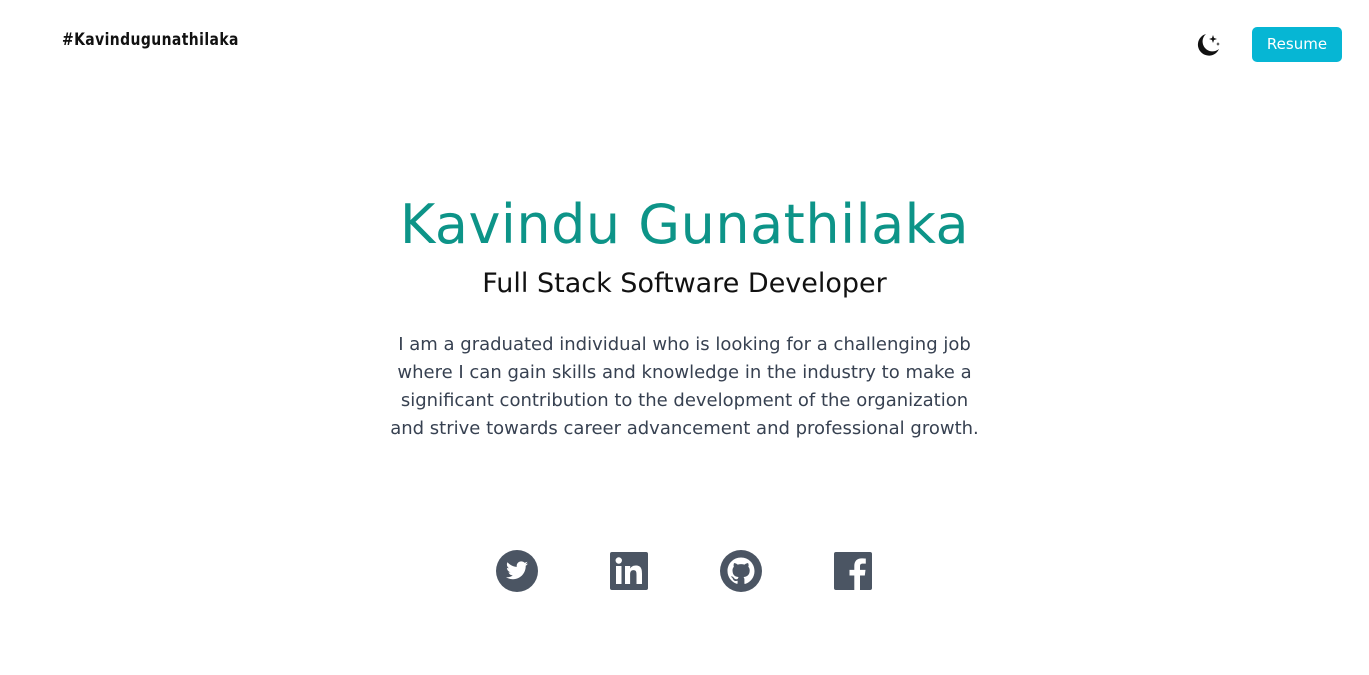  What do you see at coordinates (684, 224) in the screenshot?
I see `hero-name: Kavindu Gunathilaka` at bounding box center [684, 224].